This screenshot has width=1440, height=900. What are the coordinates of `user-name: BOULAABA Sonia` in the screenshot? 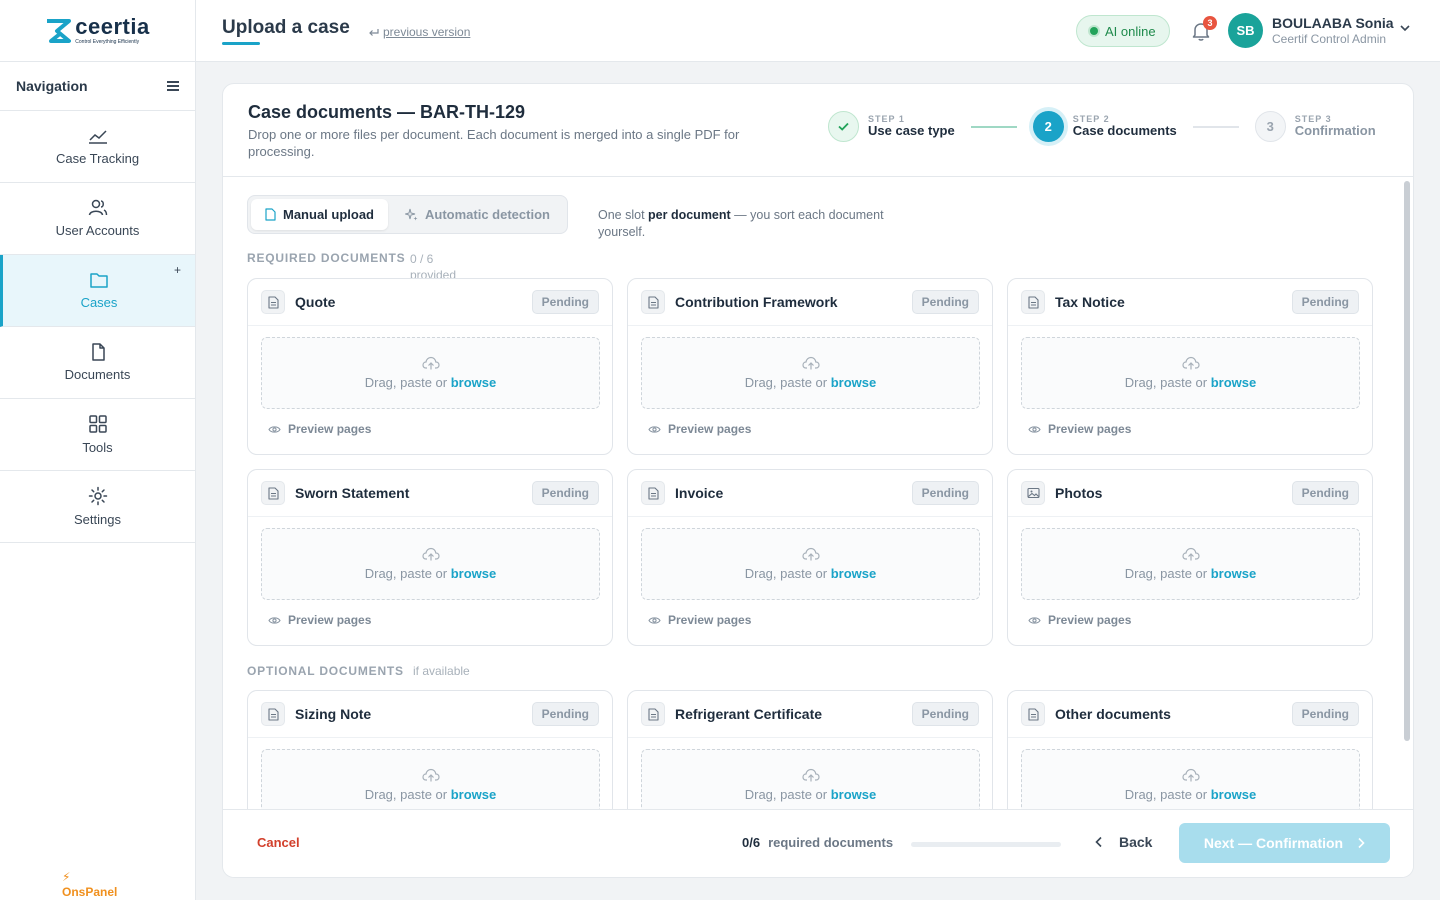 It's located at (1333, 23).